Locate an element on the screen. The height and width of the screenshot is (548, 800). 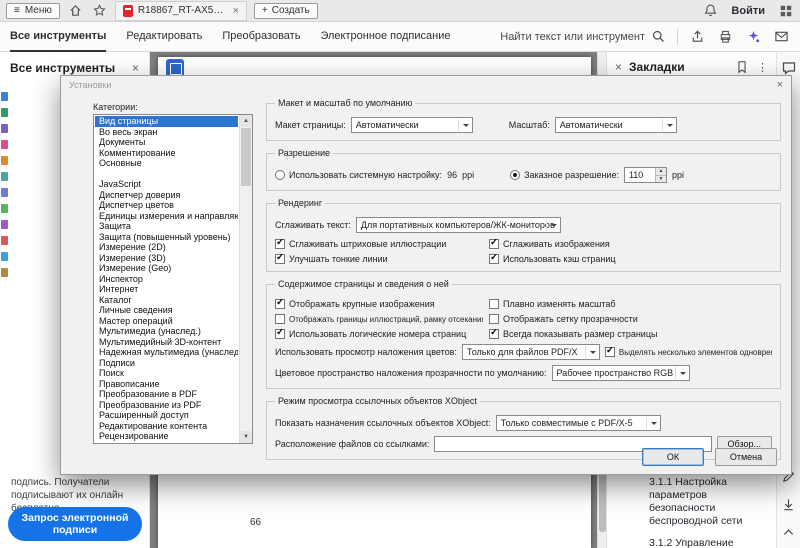
categories-scrollbar-thumb is located at coordinates (246, 157).